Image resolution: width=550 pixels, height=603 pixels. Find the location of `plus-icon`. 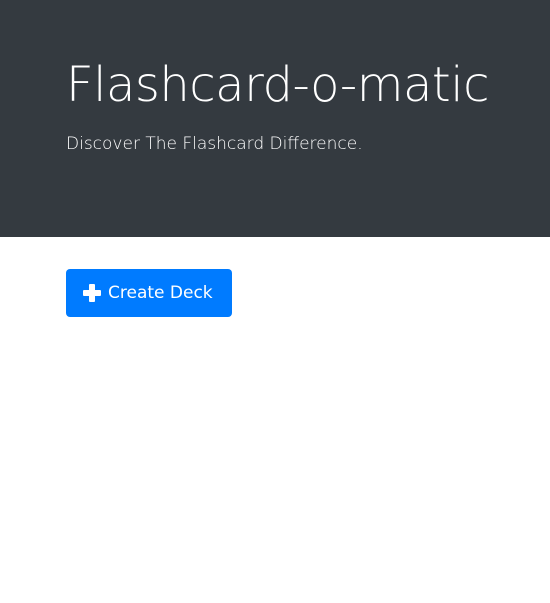

plus-icon is located at coordinates (92, 293).